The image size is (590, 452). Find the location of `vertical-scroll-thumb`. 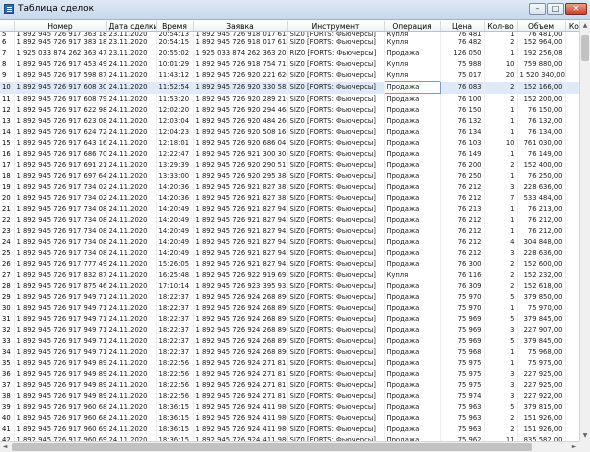

vertical-scroll-thumb is located at coordinates (585, 48).